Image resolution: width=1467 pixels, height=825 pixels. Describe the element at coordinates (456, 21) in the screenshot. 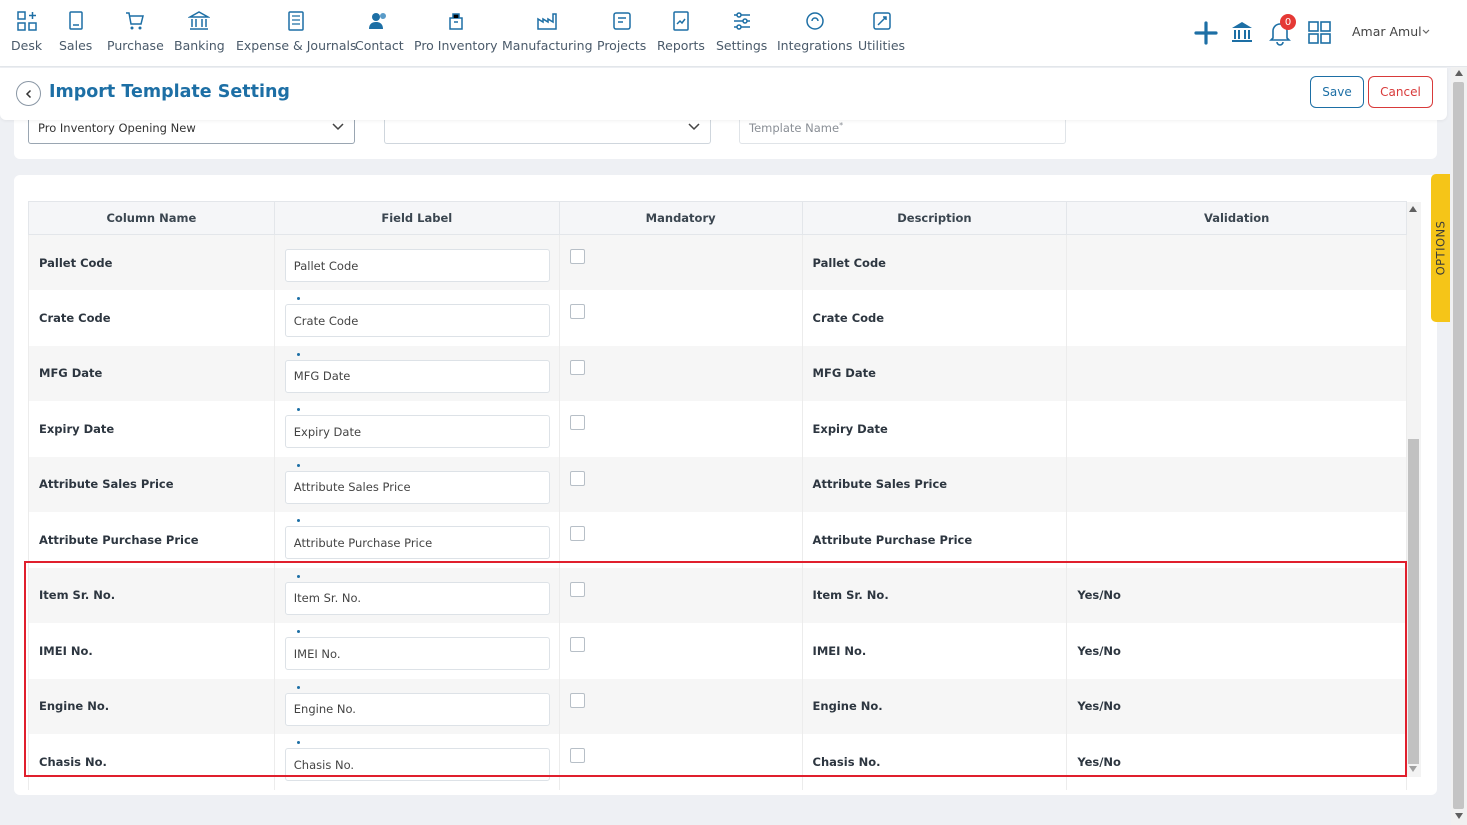

I see `inventory-icon` at that location.